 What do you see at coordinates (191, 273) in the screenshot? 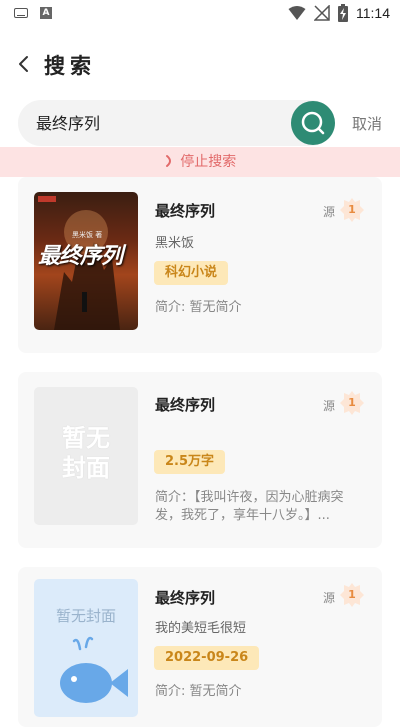
I see `book-tag: 科幻小说` at bounding box center [191, 273].